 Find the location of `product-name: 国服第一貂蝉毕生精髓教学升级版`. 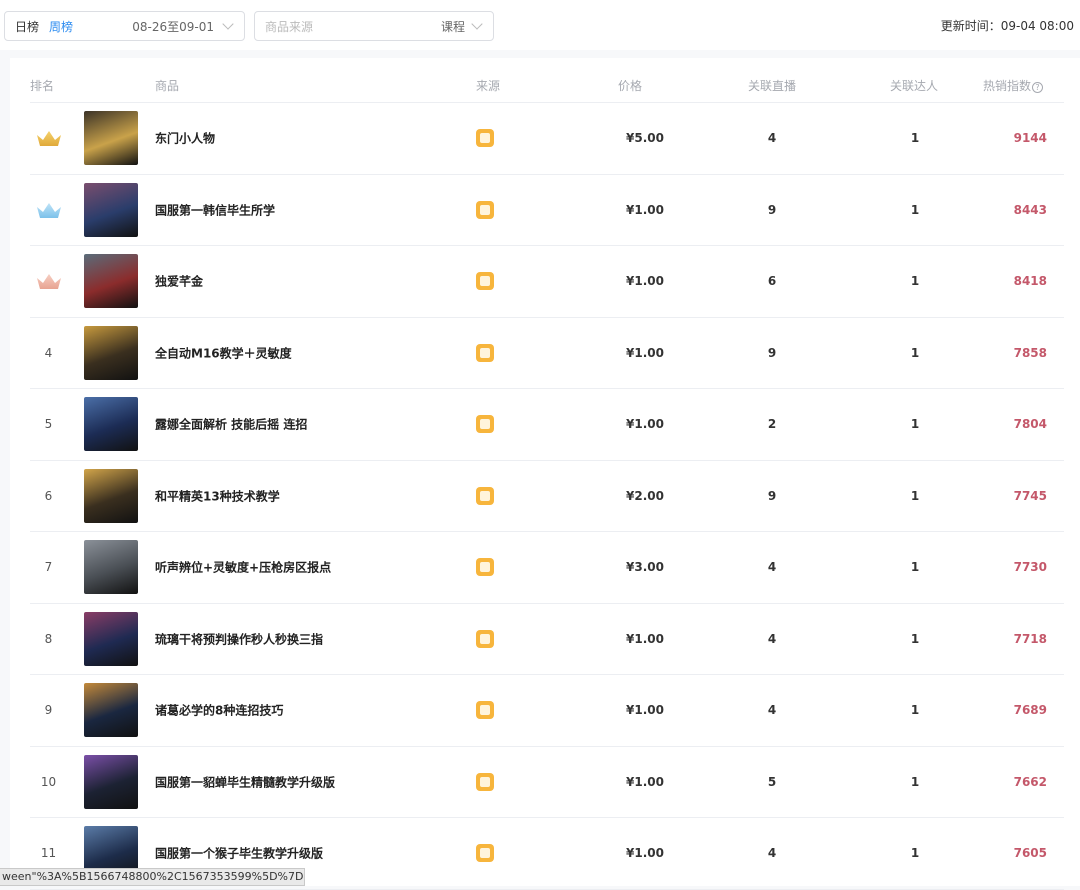

product-name: 国服第一貂蝉毕生精髓教学升级版 is located at coordinates (245, 781).